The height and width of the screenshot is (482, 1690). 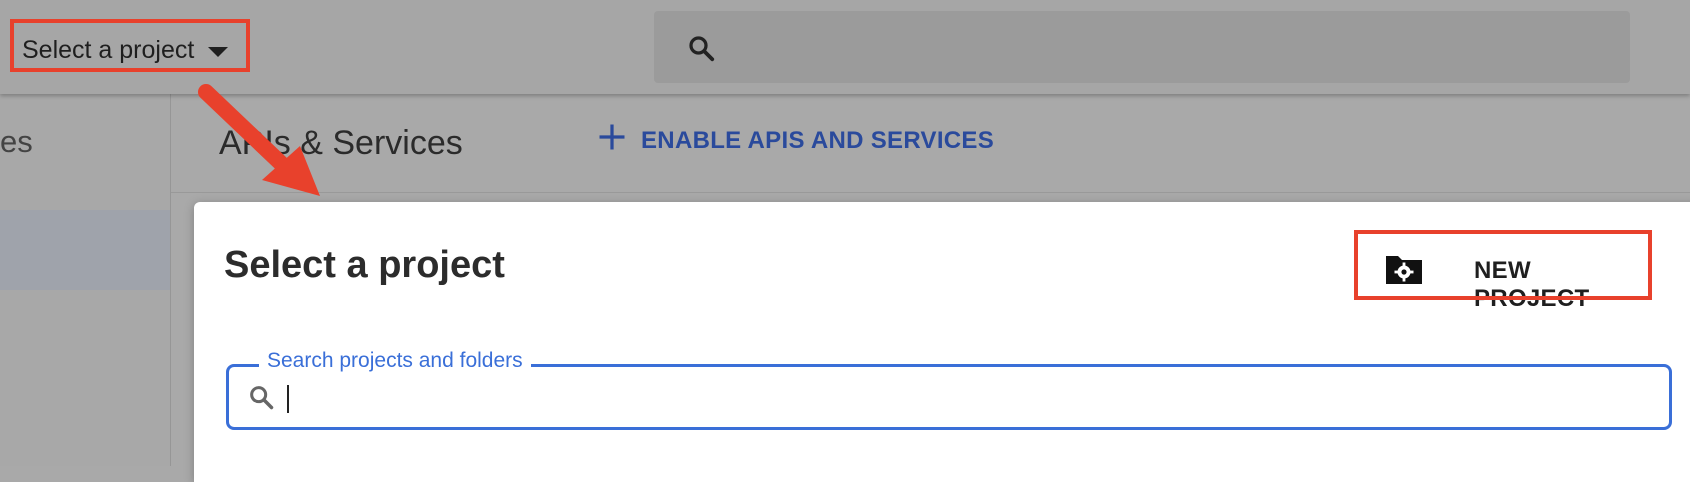 I want to click on new-project-button: NEW PROJECT, so click(x=1505, y=276).